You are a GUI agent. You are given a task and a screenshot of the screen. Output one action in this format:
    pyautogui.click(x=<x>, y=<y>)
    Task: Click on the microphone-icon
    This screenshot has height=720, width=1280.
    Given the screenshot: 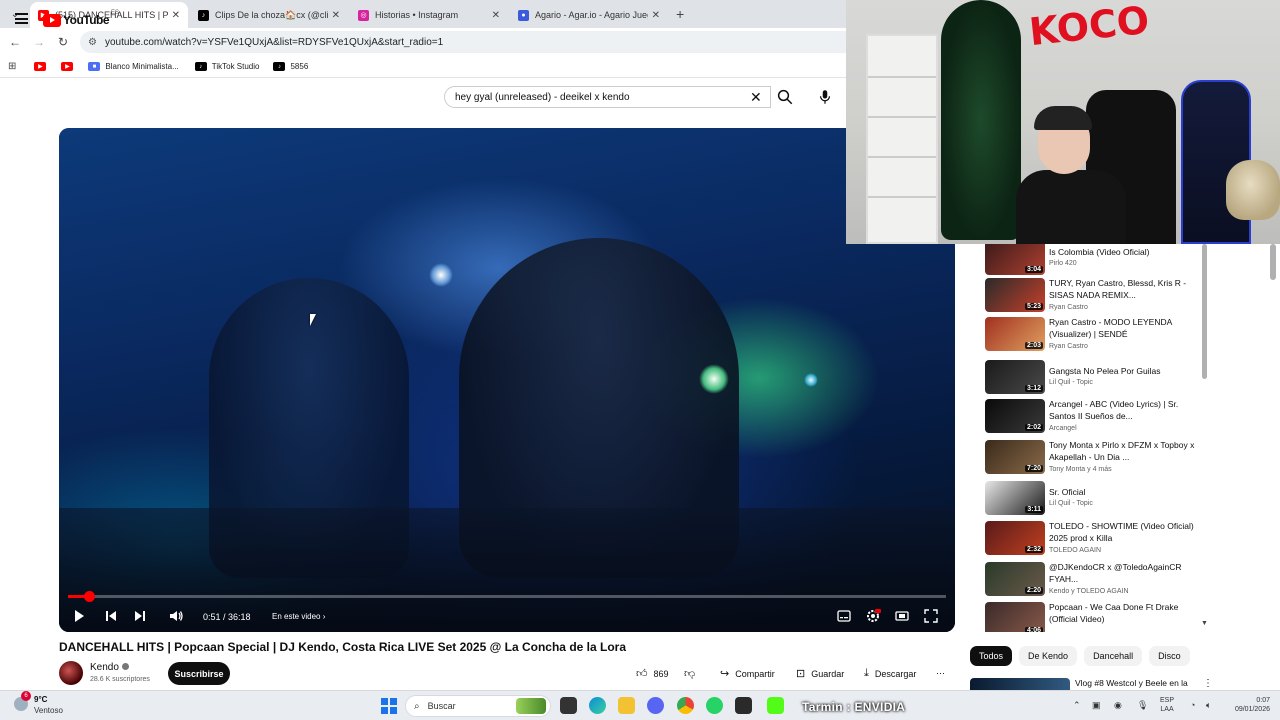 What is the action you would take?
    pyautogui.click(x=825, y=97)
    